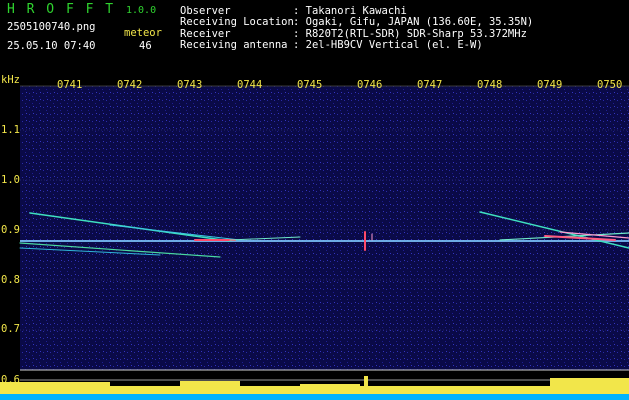  I want to click on time-tick: 0745, so click(310, 85).